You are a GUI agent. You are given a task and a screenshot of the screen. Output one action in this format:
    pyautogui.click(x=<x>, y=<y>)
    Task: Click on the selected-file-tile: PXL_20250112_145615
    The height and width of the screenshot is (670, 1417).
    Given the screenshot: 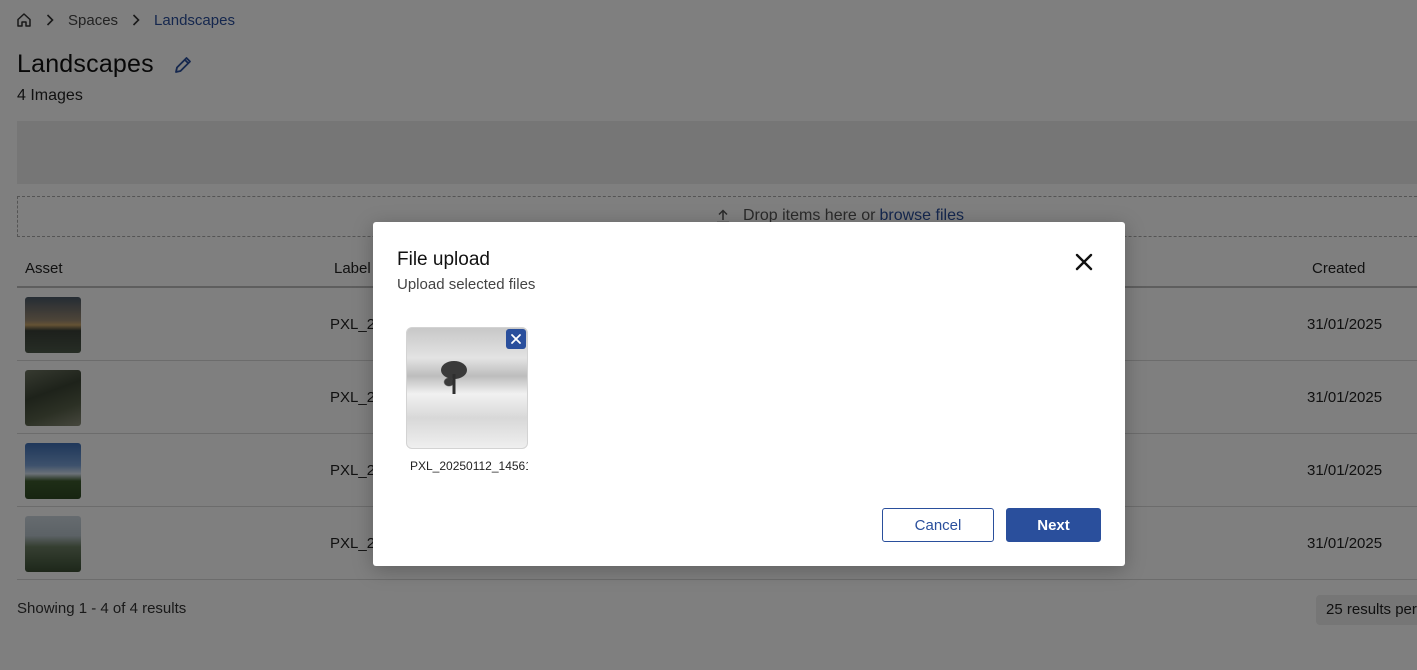 What is the action you would take?
    pyautogui.click(x=468, y=400)
    